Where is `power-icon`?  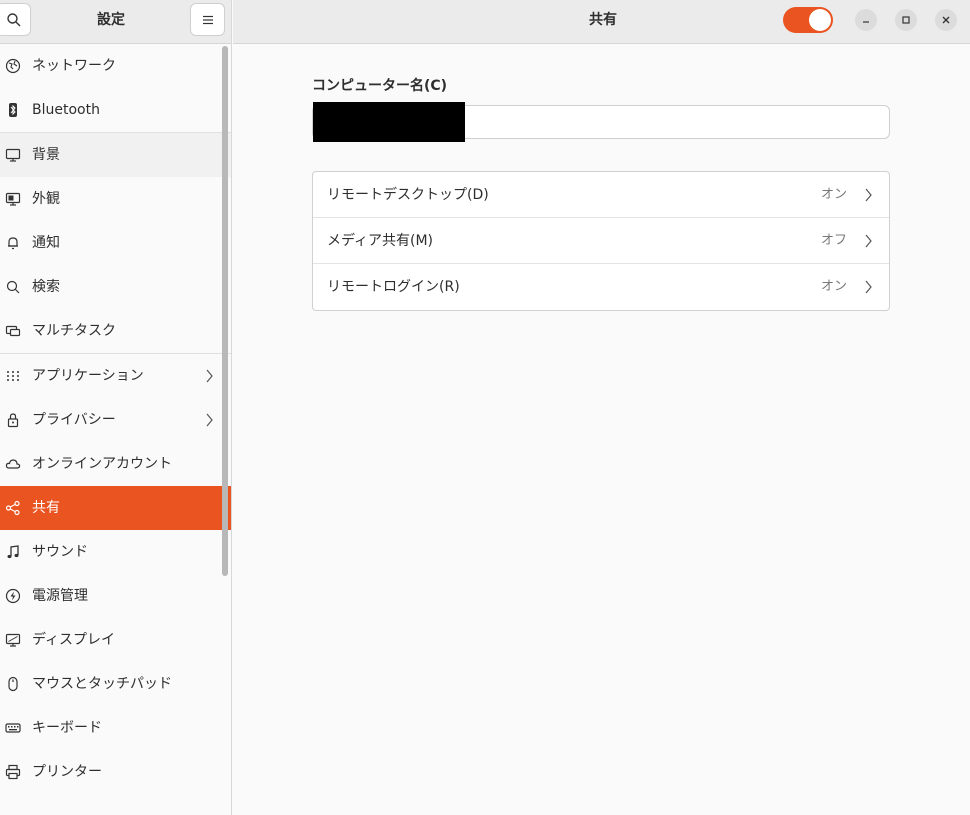
power-icon is located at coordinates (13, 596).